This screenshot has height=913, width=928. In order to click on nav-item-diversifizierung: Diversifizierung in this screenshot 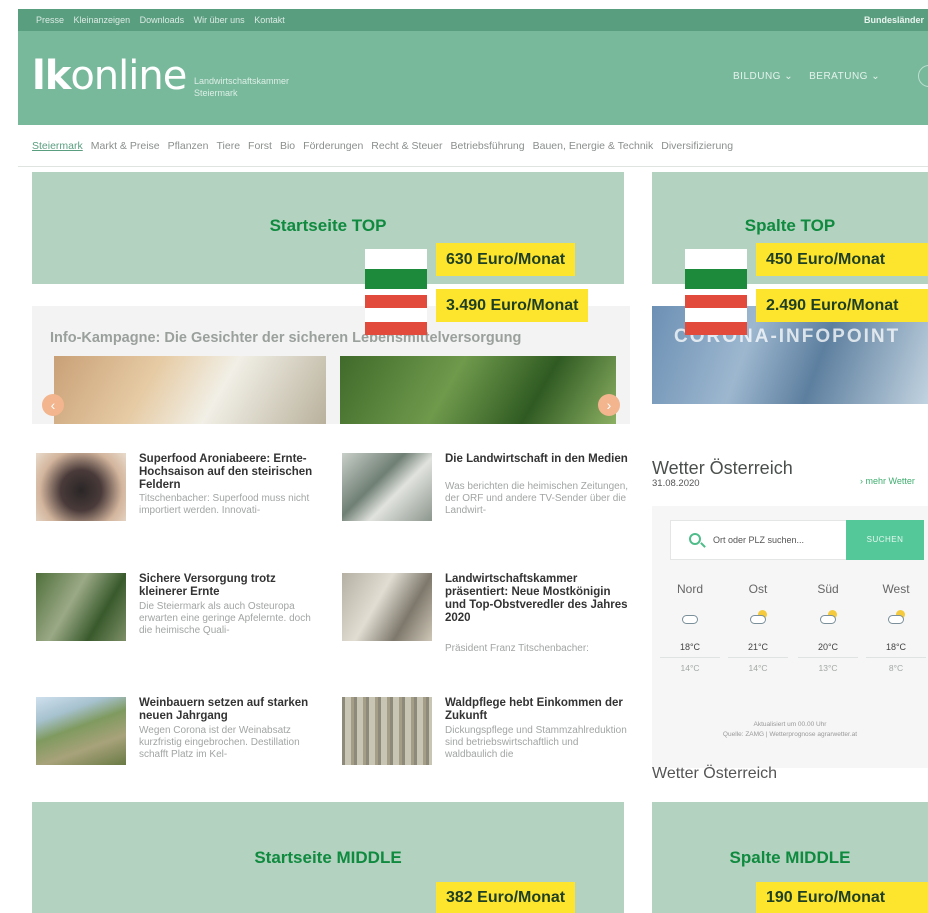, I will do `click(697, 146)`.